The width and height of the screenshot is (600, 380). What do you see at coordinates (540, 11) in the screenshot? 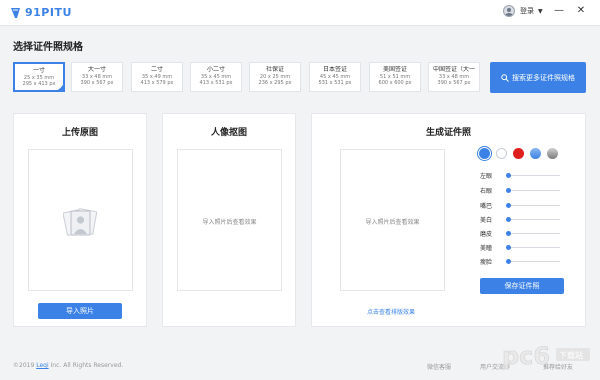
I see `chevron-down-icon: ▼` at bounding box center [540, 11].